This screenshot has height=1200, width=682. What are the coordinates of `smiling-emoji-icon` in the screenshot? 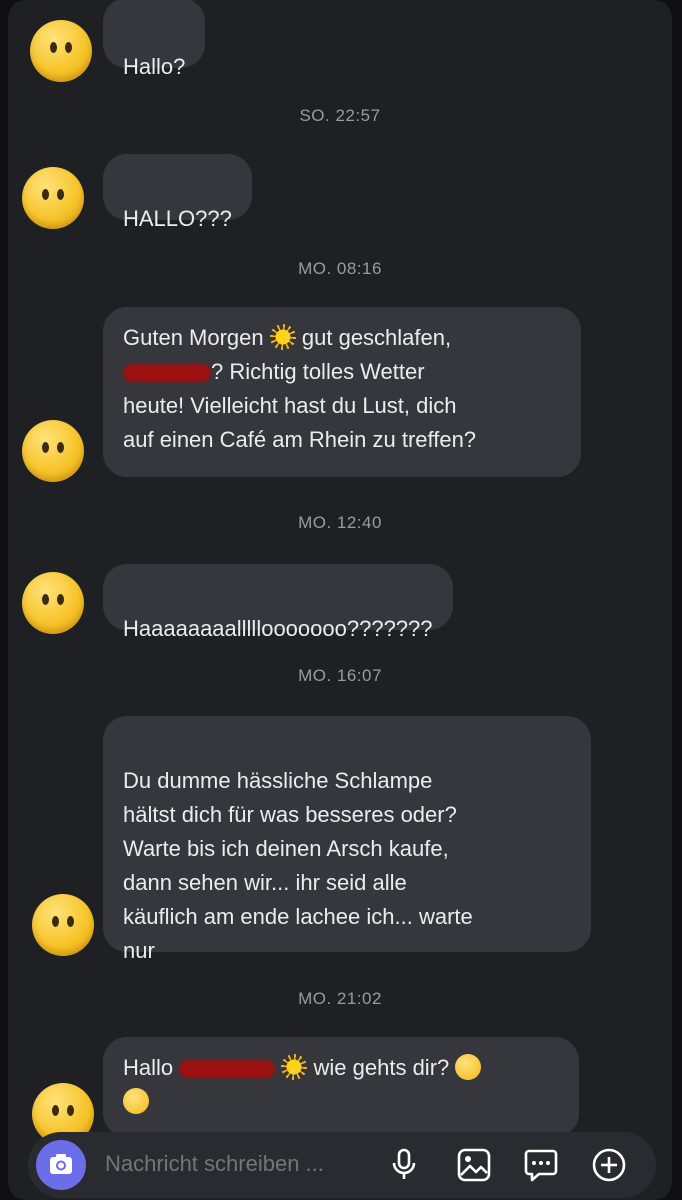 It's located at (136, 1101).